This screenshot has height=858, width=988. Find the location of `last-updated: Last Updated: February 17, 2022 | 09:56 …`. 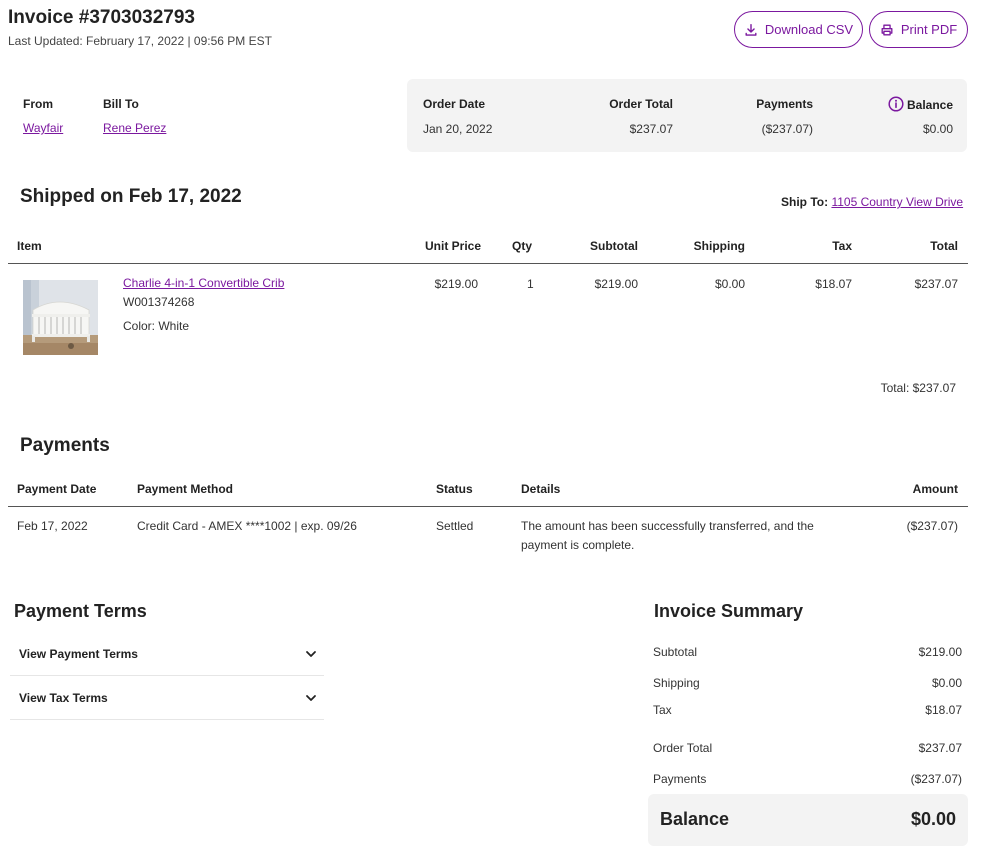

last-updated: Last Updated: February 17, 2022 | 09:56 … is located at coordinates (140, 41).